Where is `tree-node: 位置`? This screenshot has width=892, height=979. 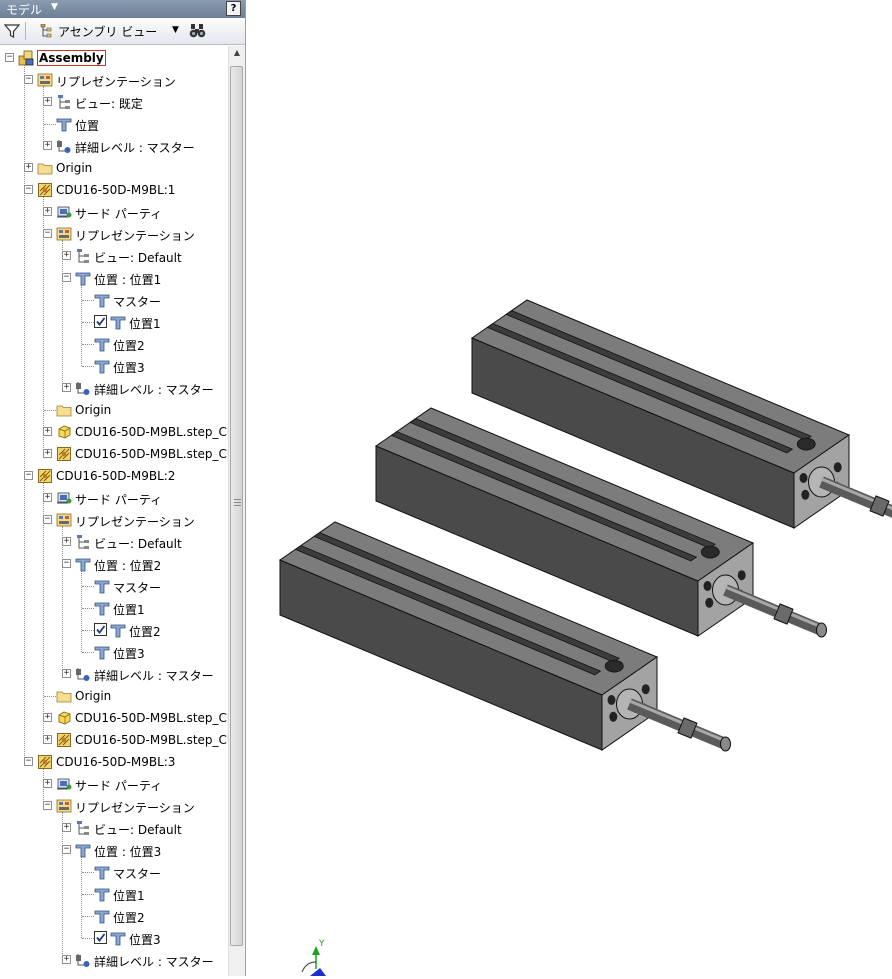 tree-node: 位置 is located at coordinates (114, 124).